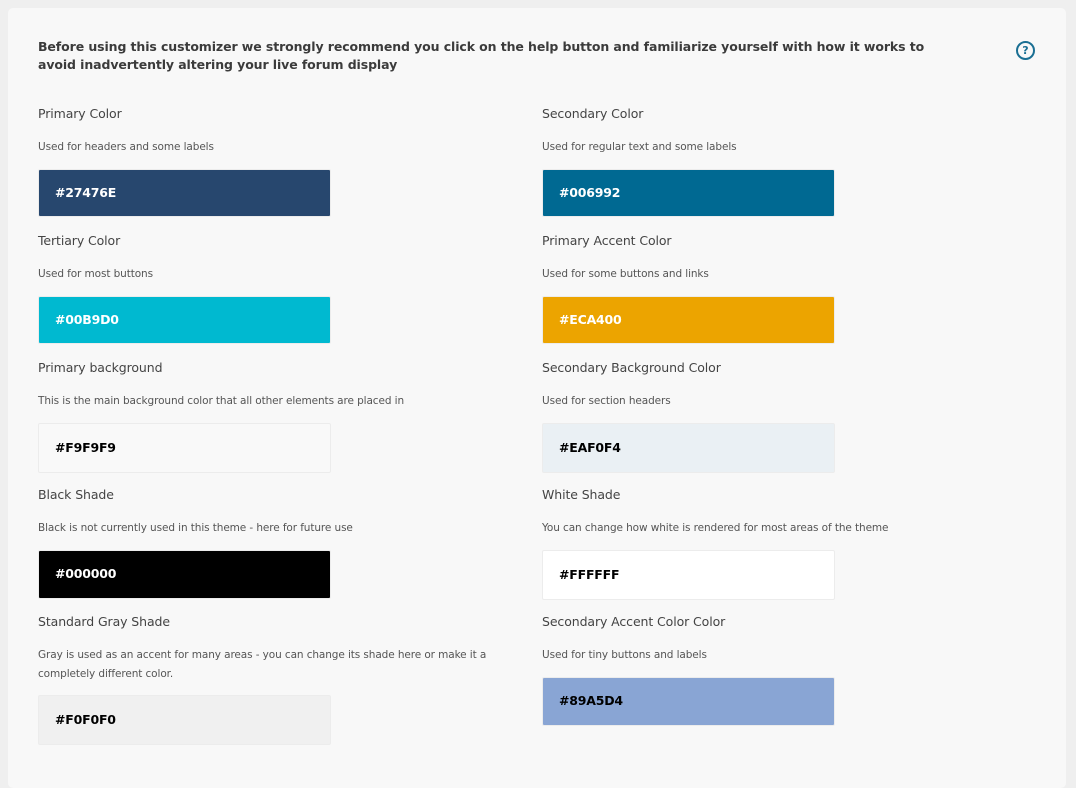 This screenshot has width=1076, height=788. Describe the element at coordinates (184, 720) in the screenshot. I see `color-picker-swatch: #F0F0F0` at that location.